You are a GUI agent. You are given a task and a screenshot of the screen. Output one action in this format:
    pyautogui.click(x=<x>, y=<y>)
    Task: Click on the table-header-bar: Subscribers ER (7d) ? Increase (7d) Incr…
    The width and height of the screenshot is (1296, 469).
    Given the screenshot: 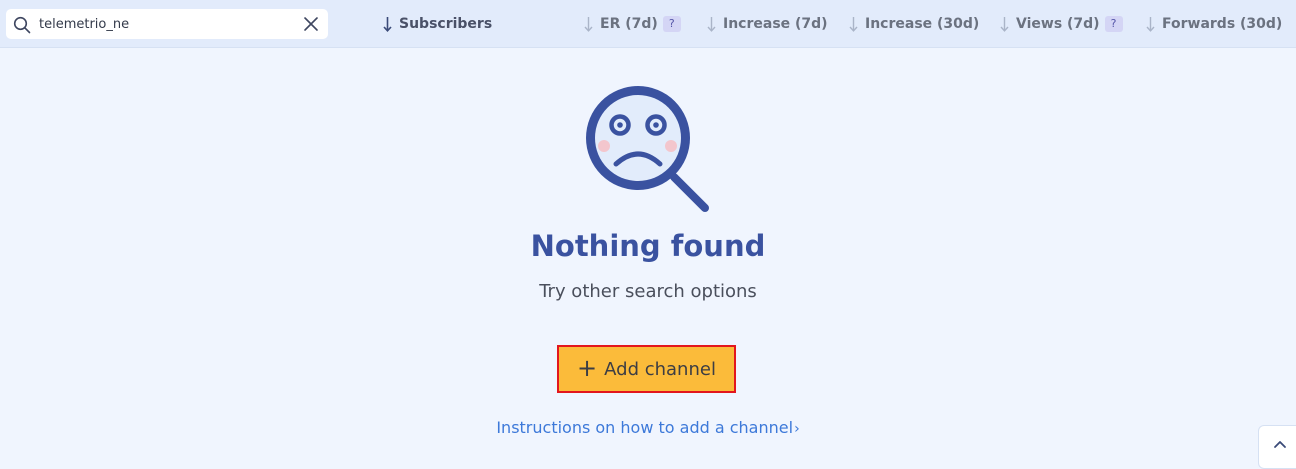 What is the action you would take?
    pyautogui.click(x=648, y=24)
    